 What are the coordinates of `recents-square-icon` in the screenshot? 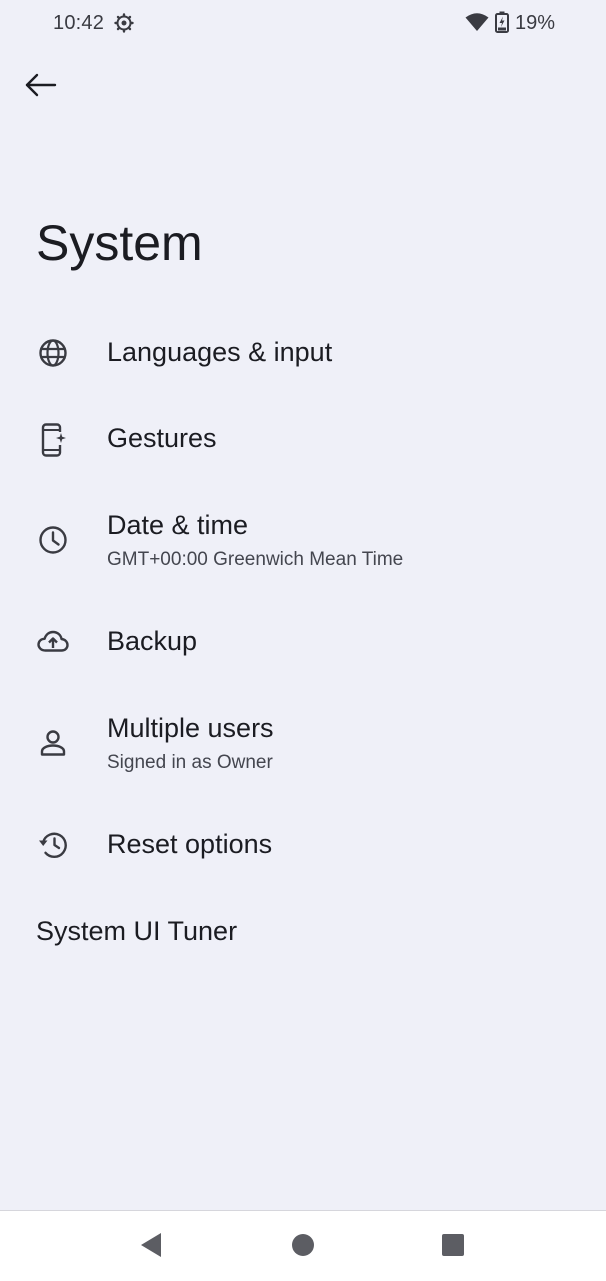 It's located at (453, 1247).